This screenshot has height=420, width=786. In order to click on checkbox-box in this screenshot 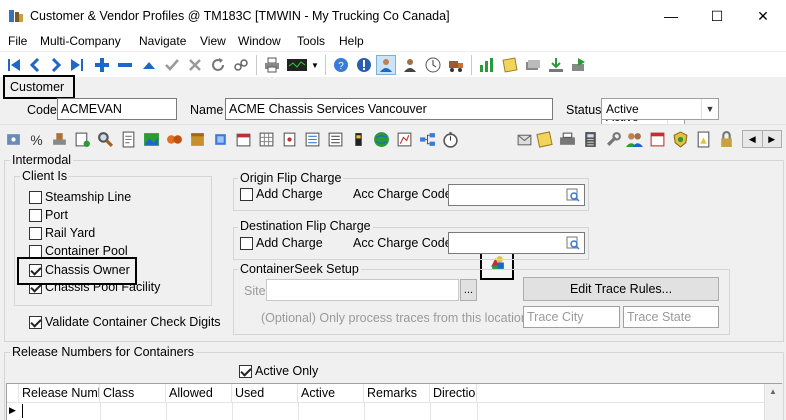, I will do `click(35, 233)`.